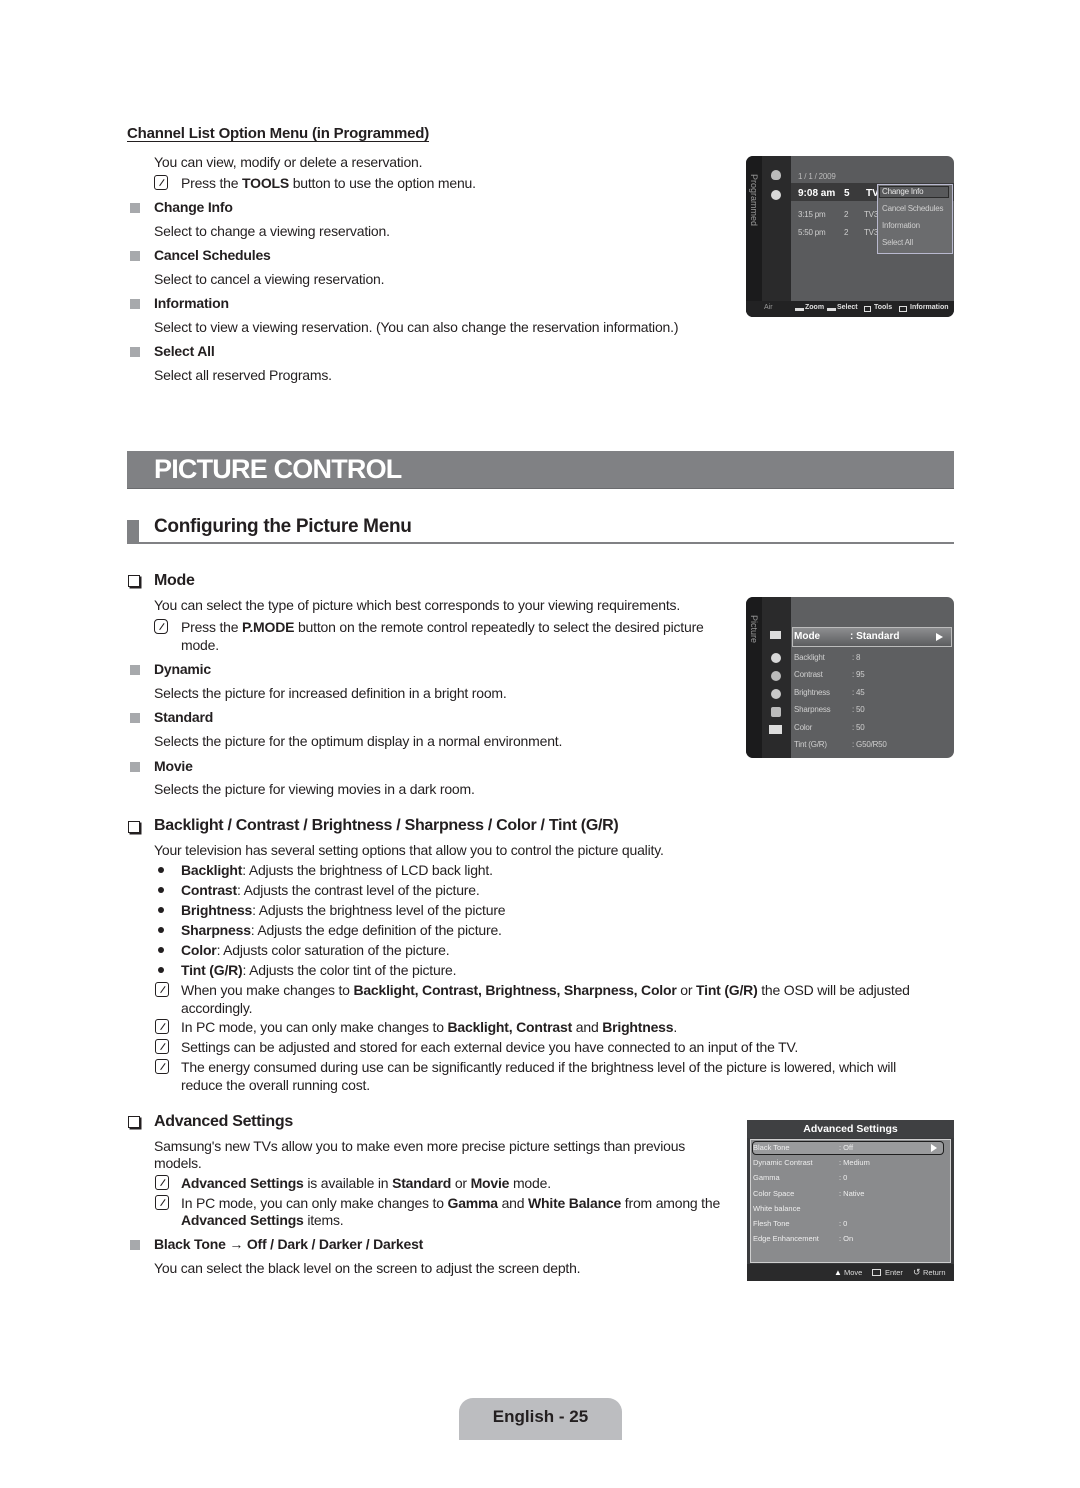 This screenshot has height=1488, width=1080. Describe the element at coordinates (766, 1178) in the screenshot. I see `osd-row-label: Gamma` at that location.